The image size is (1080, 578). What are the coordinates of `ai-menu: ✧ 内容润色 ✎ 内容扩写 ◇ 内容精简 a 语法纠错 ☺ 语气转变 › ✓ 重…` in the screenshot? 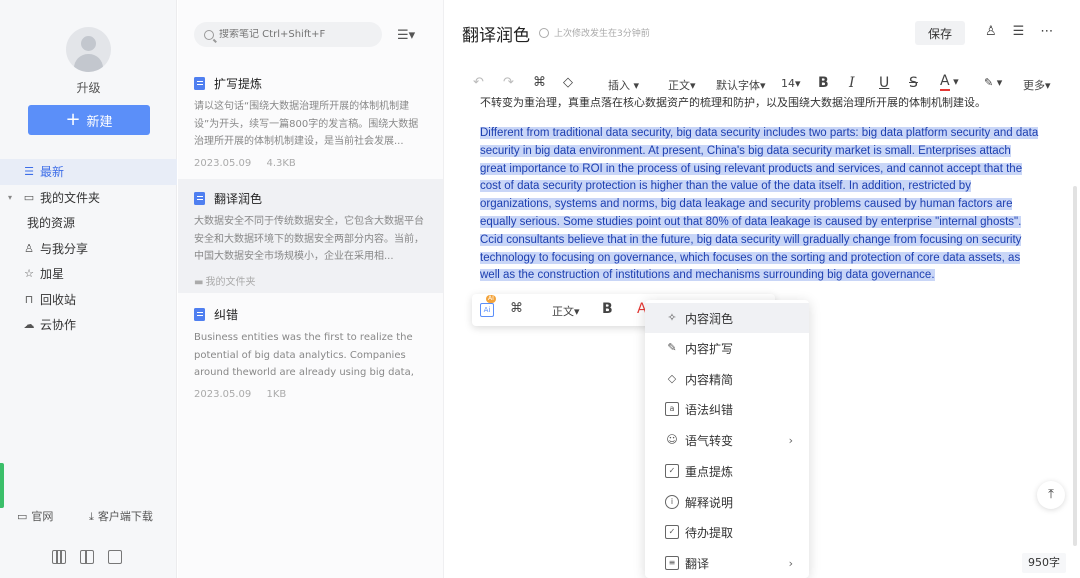 It's located at (727, 439).